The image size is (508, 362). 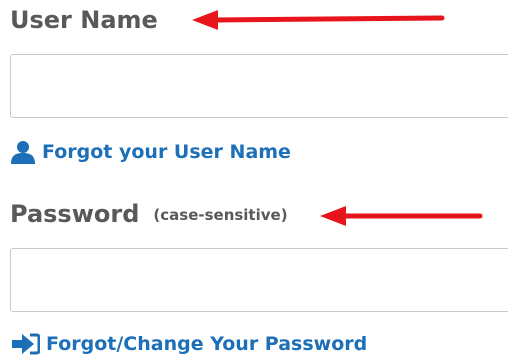 What do you see at coordinates (401, 216) in the screenshot?
I see `annotation-arrow-password` at bounding box center [401, 216].